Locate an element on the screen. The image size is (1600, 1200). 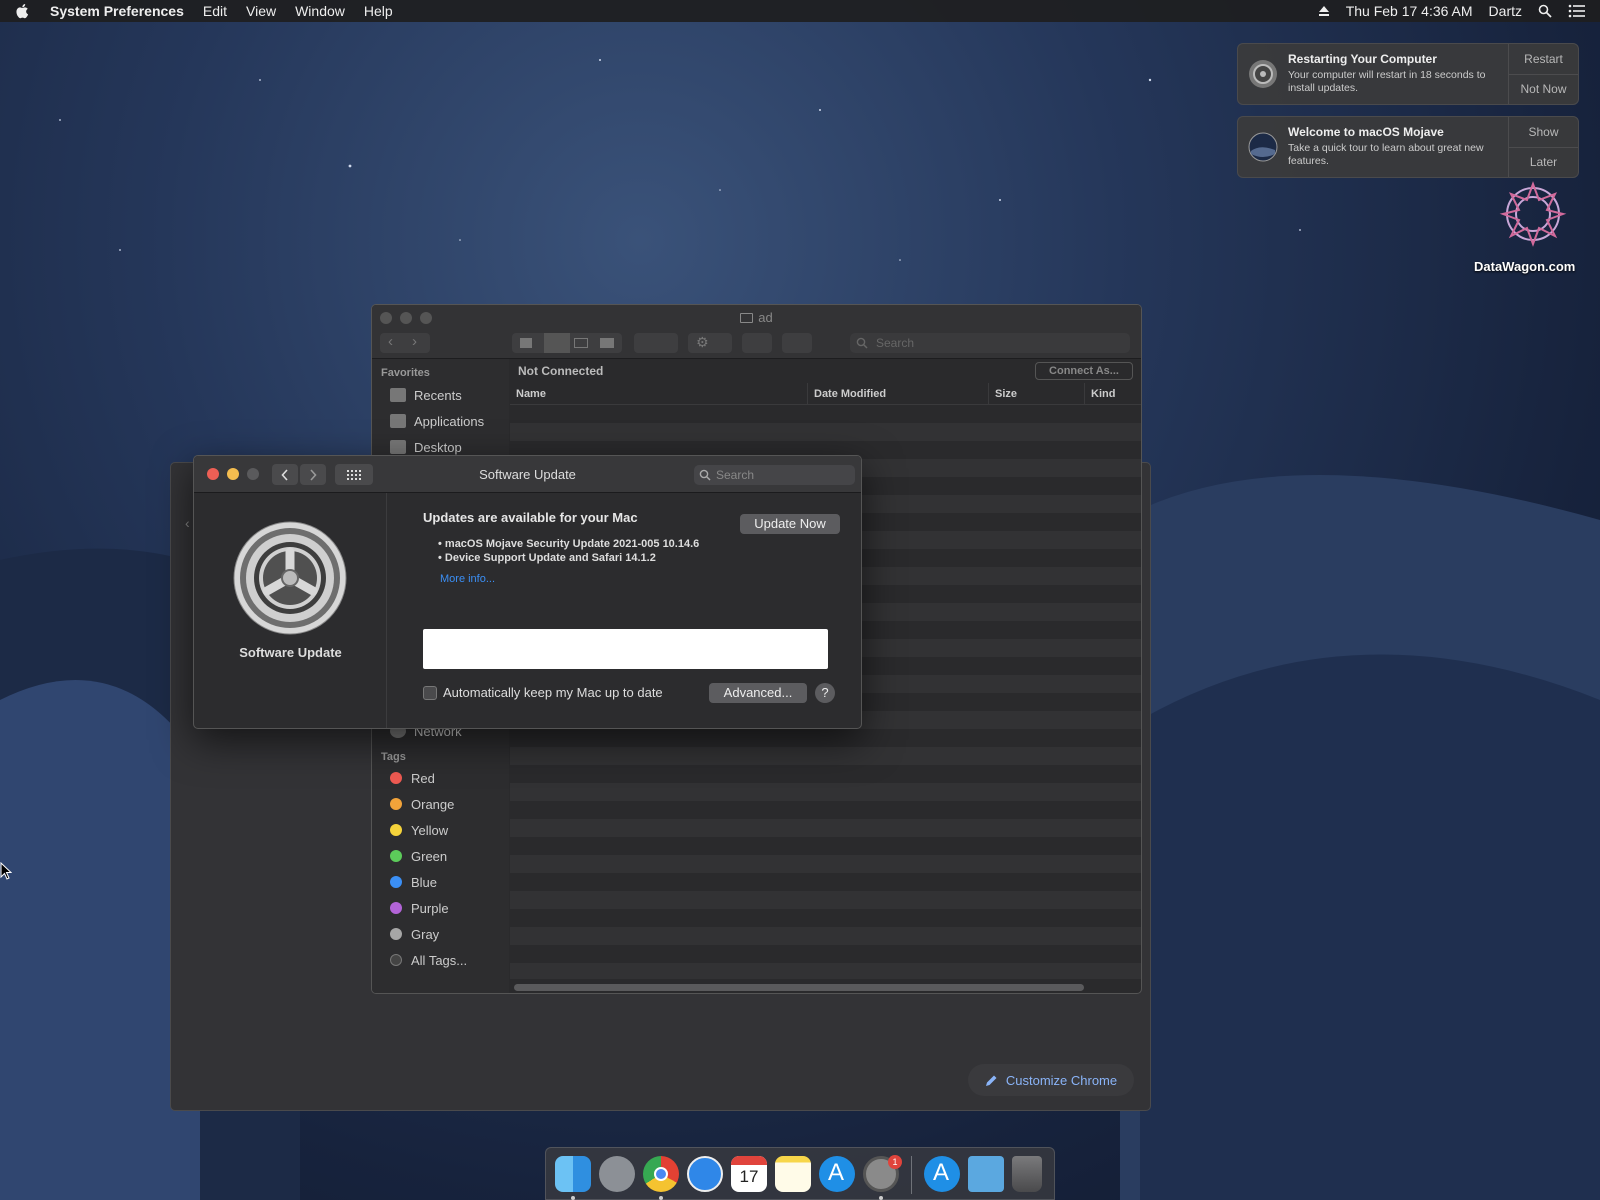
tag-red: Red is located at coordinates (403, 778).